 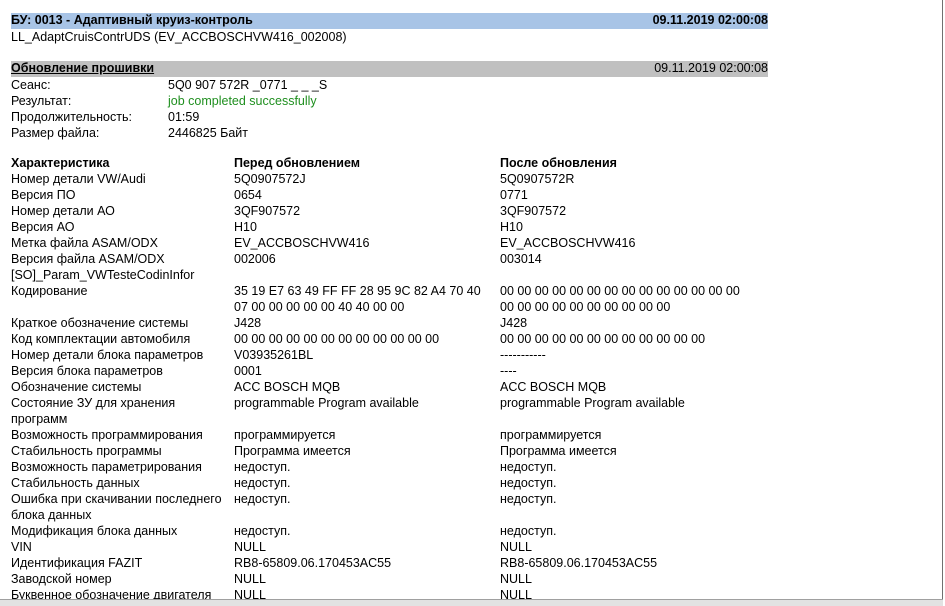 What do you see at coordinates (287, 387) in the screenshot?
I see `row-value-before: ACC BOSCH MQB` at bounding box center [287, 387].